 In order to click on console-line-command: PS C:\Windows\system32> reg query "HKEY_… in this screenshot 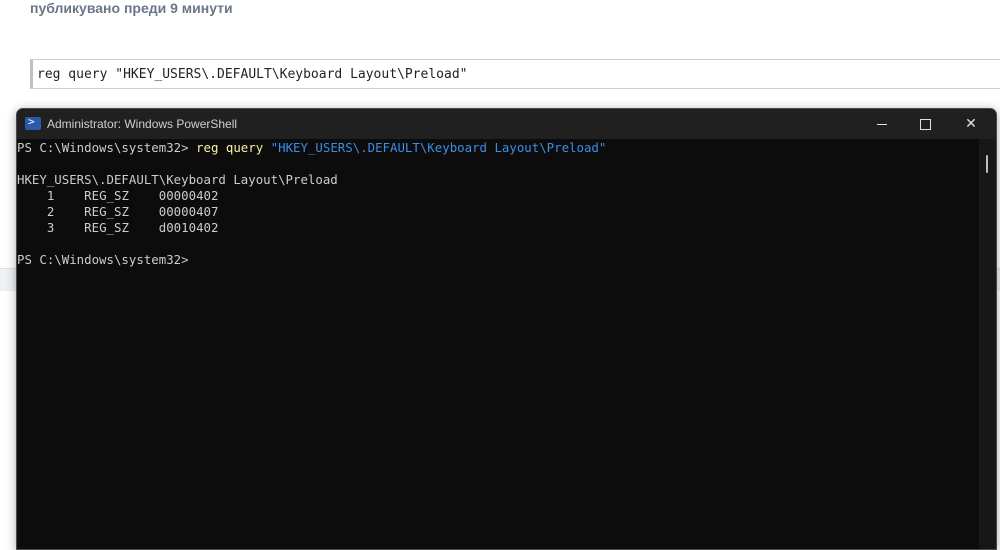, I will do `click(497, 148)`.